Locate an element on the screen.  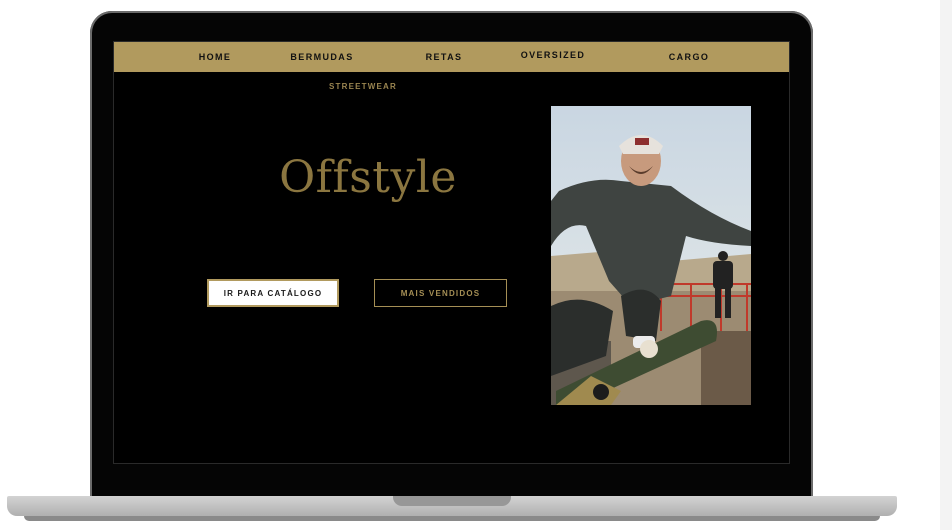
bestsellers-button: MAIS VENDIDOS is located at coordinates (440, 293).